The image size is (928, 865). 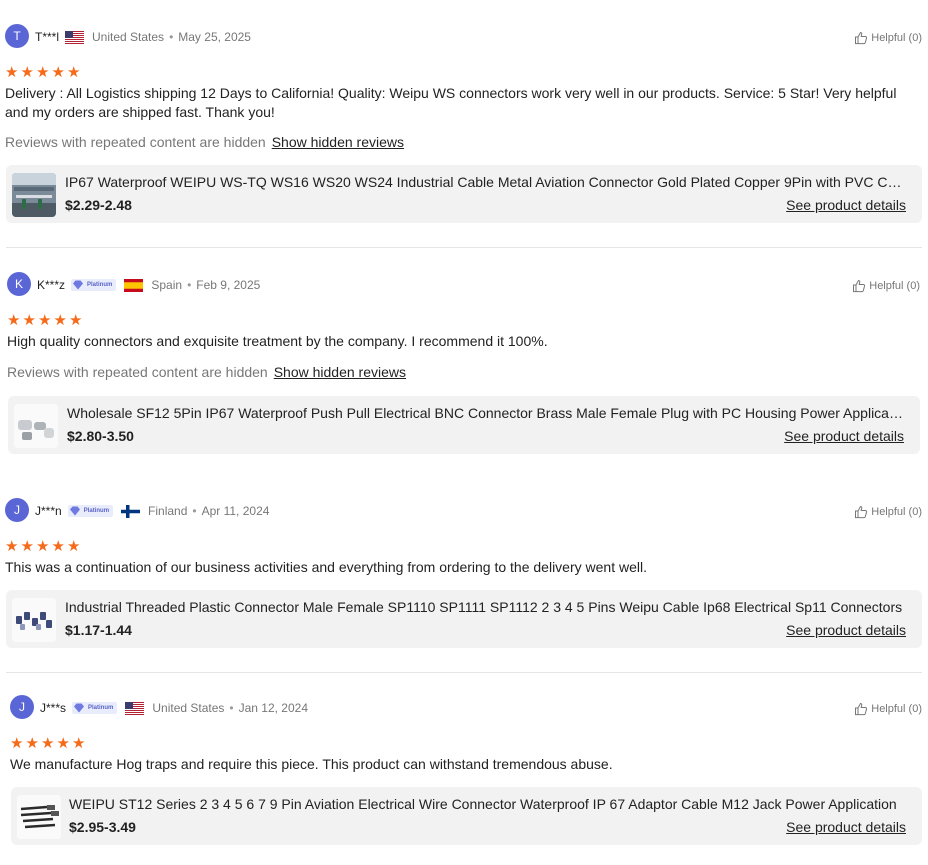 What do you see at coordinates (98, 630) in the screenshot?
I see `product-price: $1.17-1.44` at bounding box center [98, 630].